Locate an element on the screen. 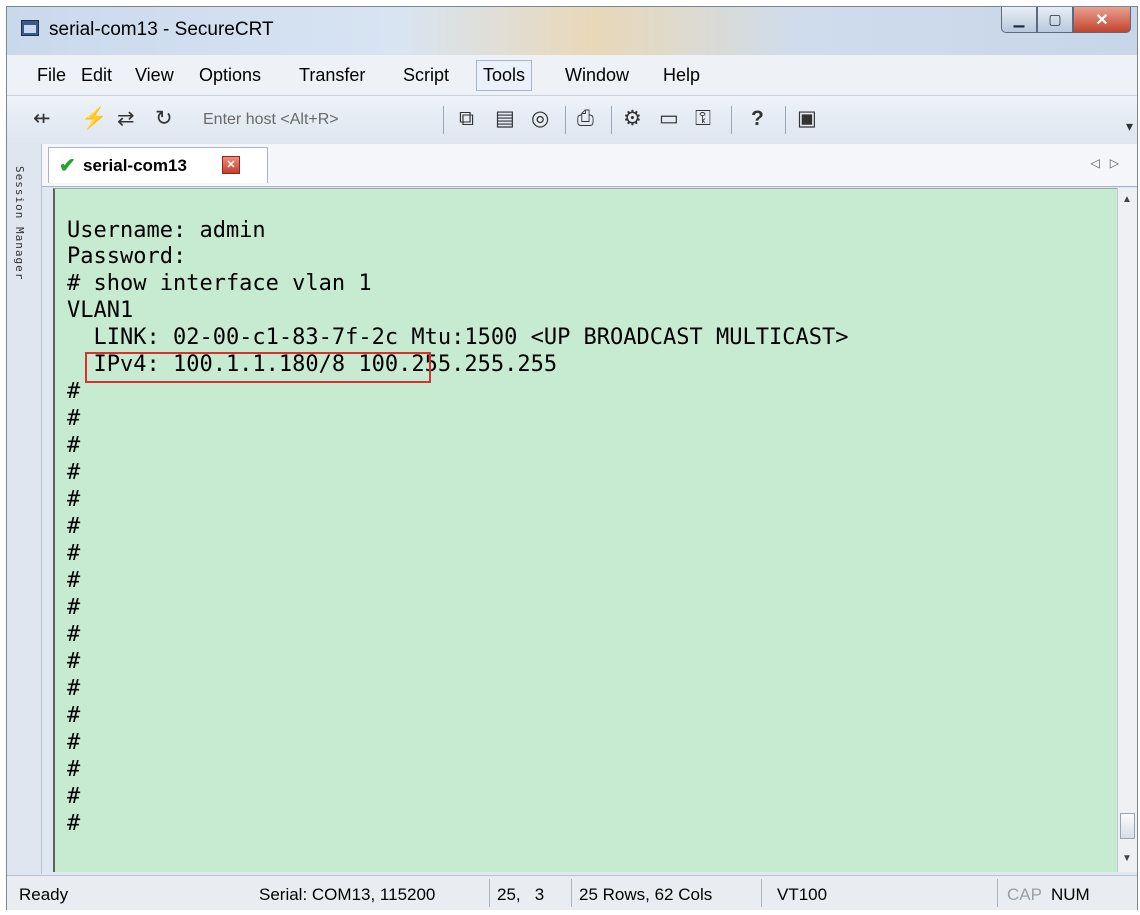 This screenshot has width=1140, height=915. minimize-button: ▁ is located at coordinates (1019, 20).